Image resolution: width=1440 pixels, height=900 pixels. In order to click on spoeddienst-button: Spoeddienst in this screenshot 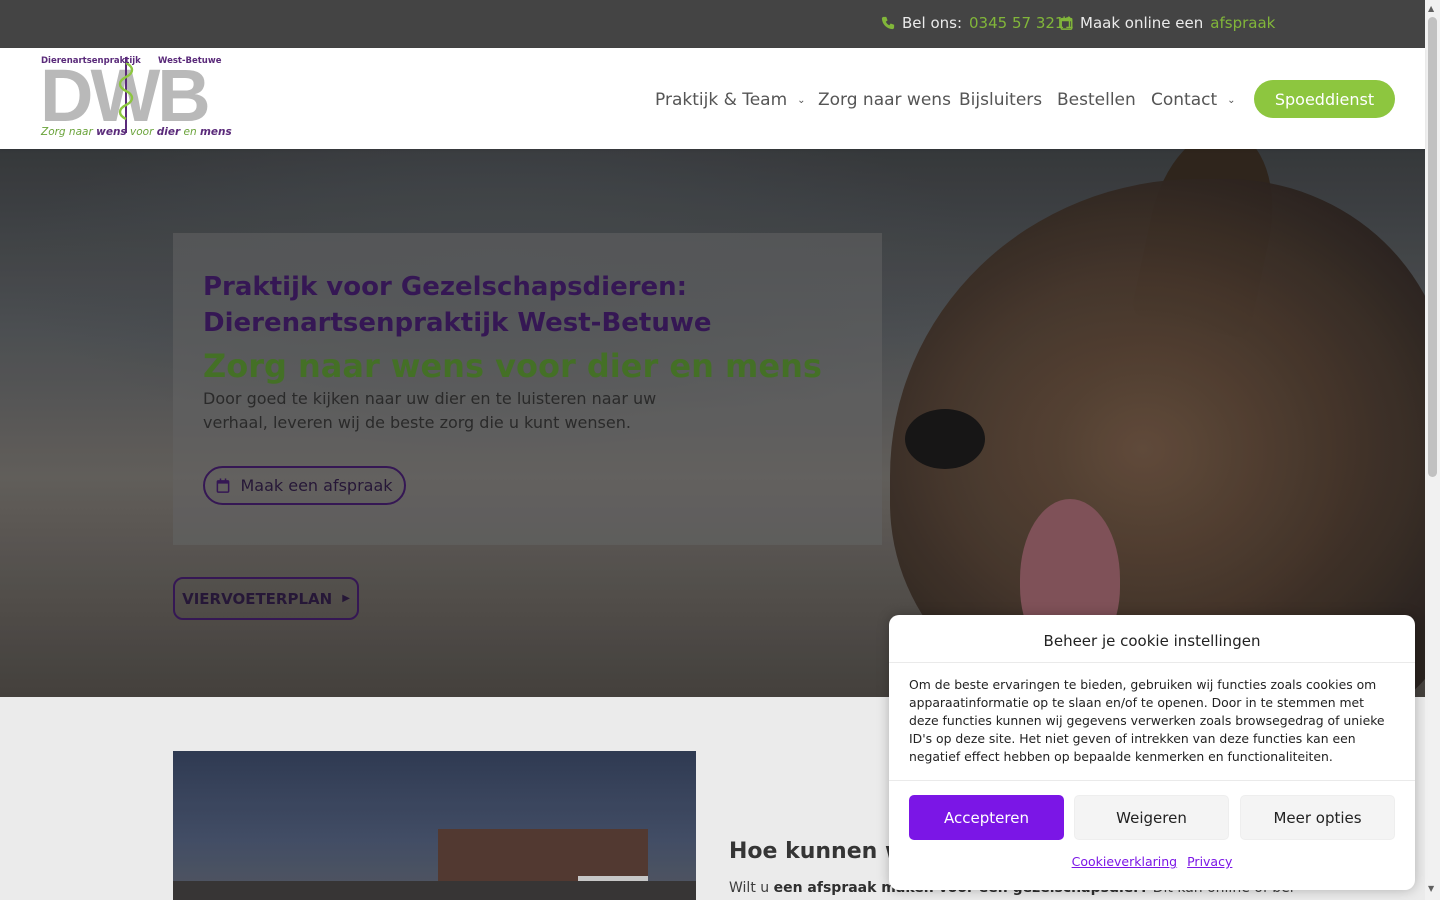, I will do `click(1324, 99)`.